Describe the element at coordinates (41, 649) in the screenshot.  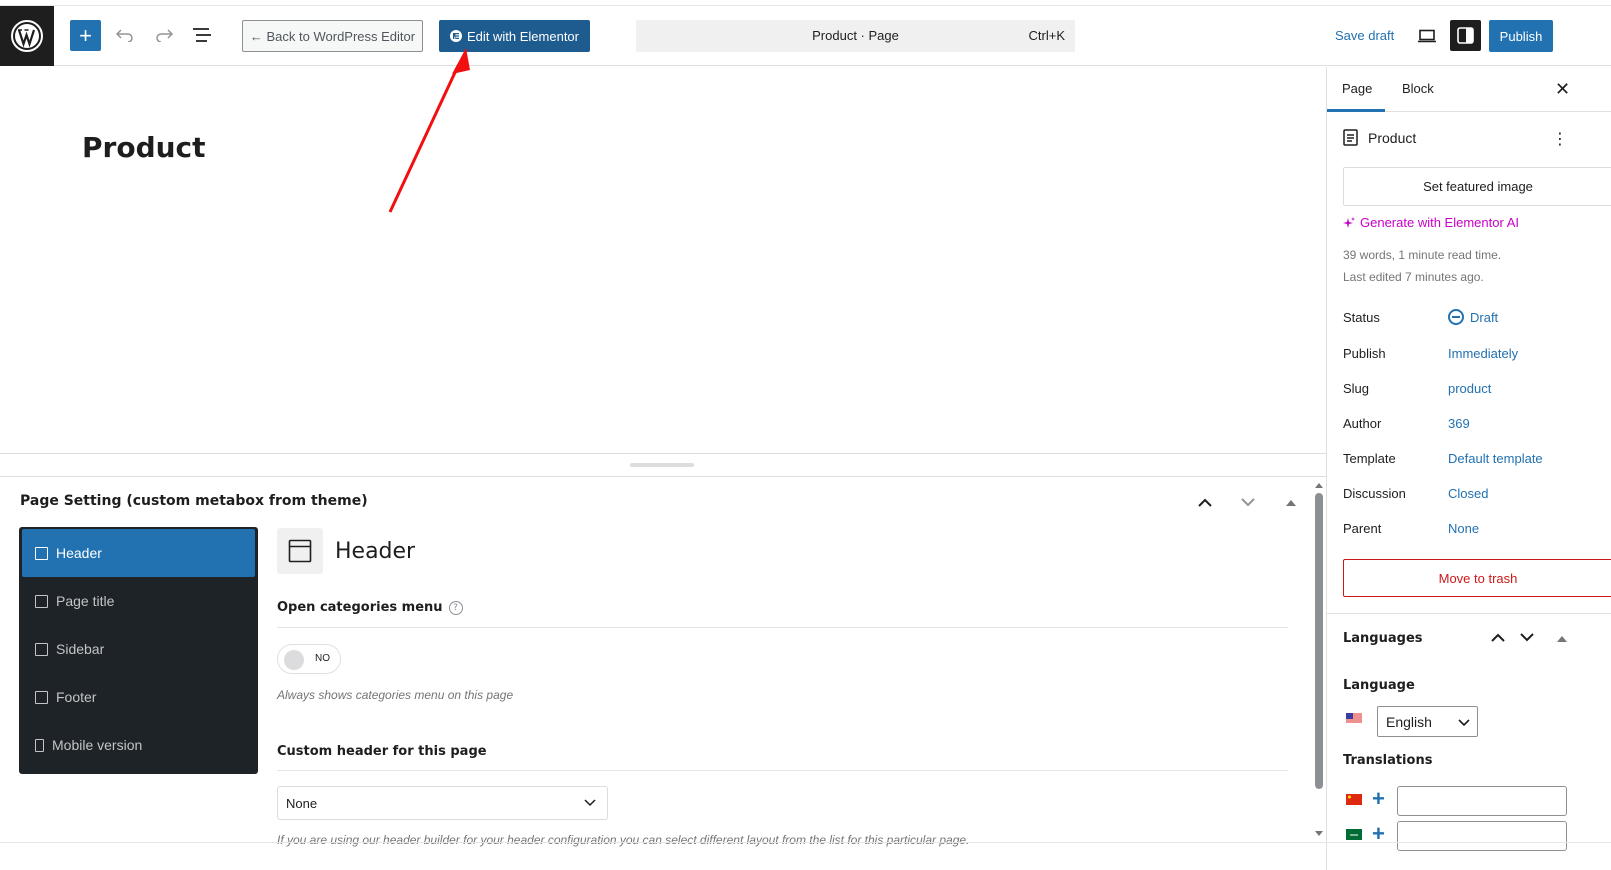
I see `sidebar-icon` at that location.